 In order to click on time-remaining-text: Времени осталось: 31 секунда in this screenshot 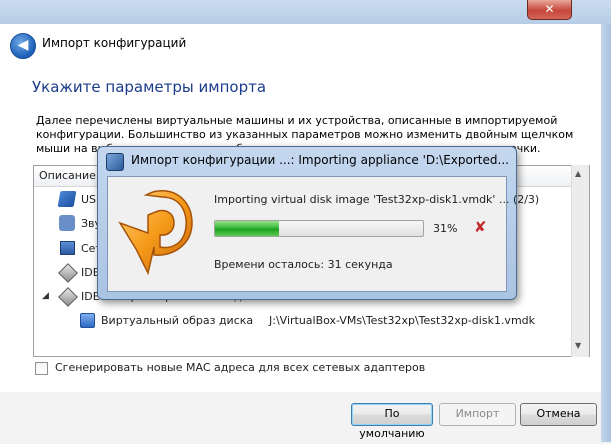, I will do `click(303, 264)`.